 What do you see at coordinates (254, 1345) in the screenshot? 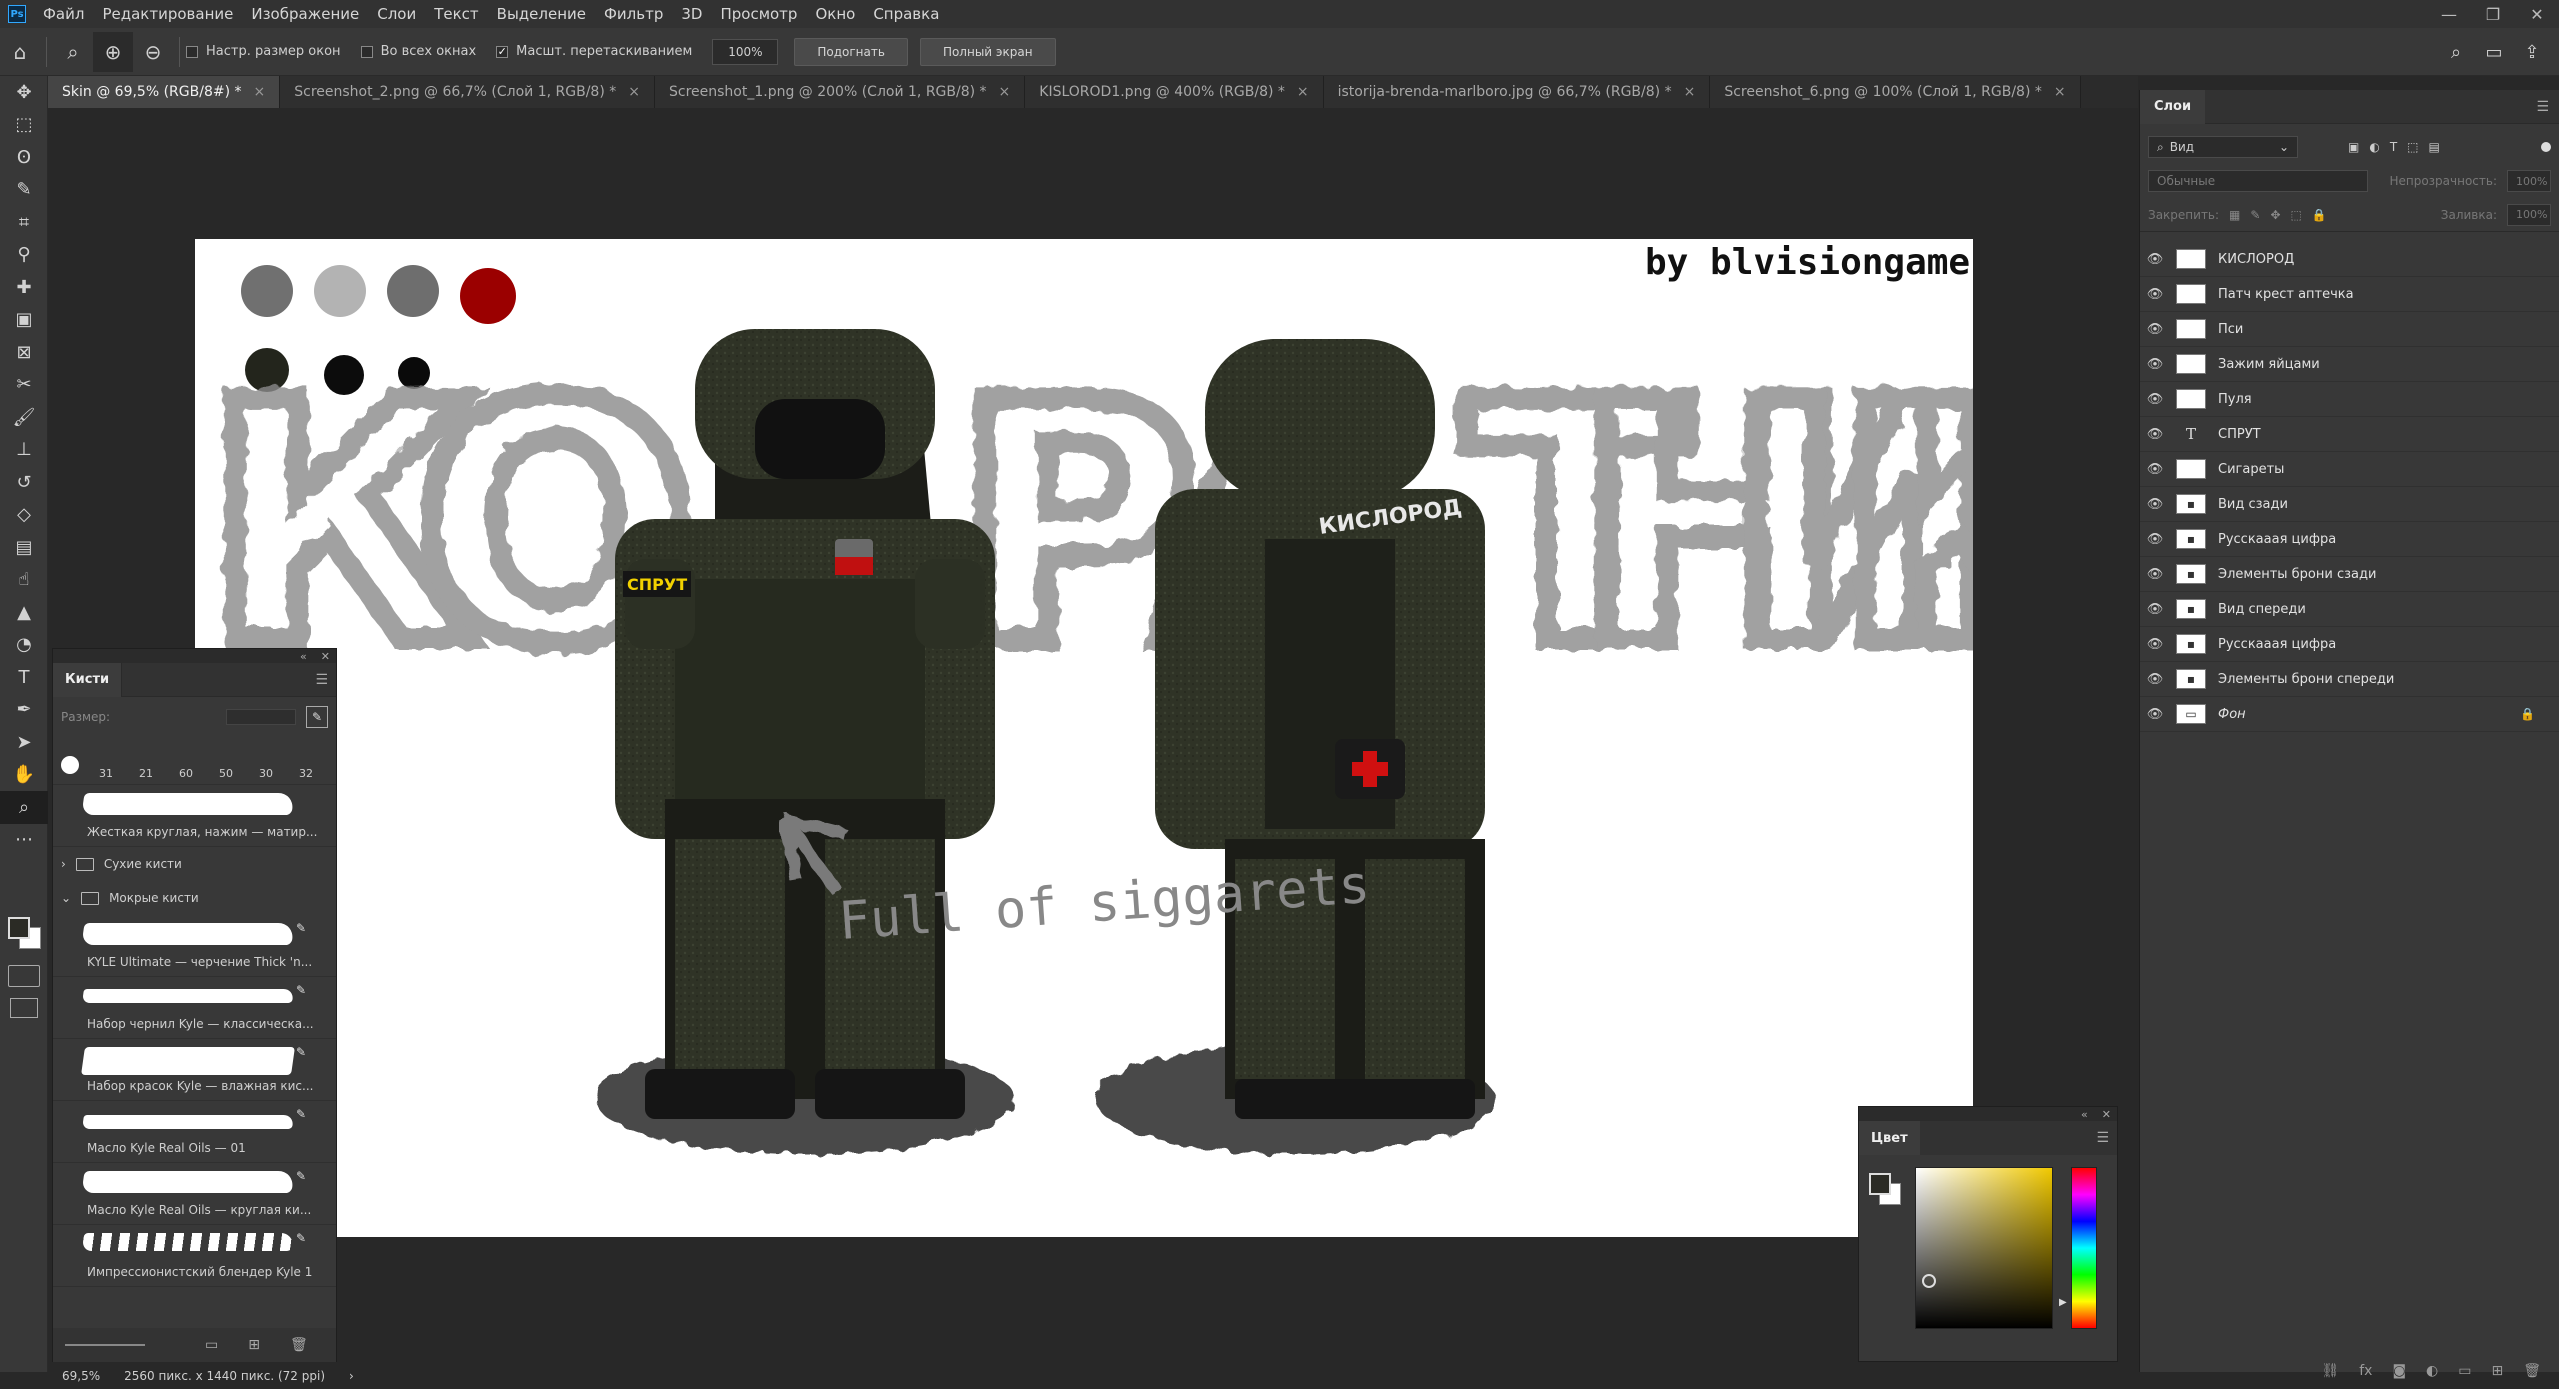
I see `new-brush-icon: ⊞` at bounding box center [254, 1345].